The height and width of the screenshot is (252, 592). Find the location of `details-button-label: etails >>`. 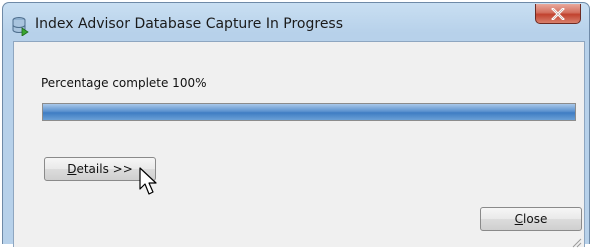

details-button-label: etails >> is located at coordinates (104, 169).